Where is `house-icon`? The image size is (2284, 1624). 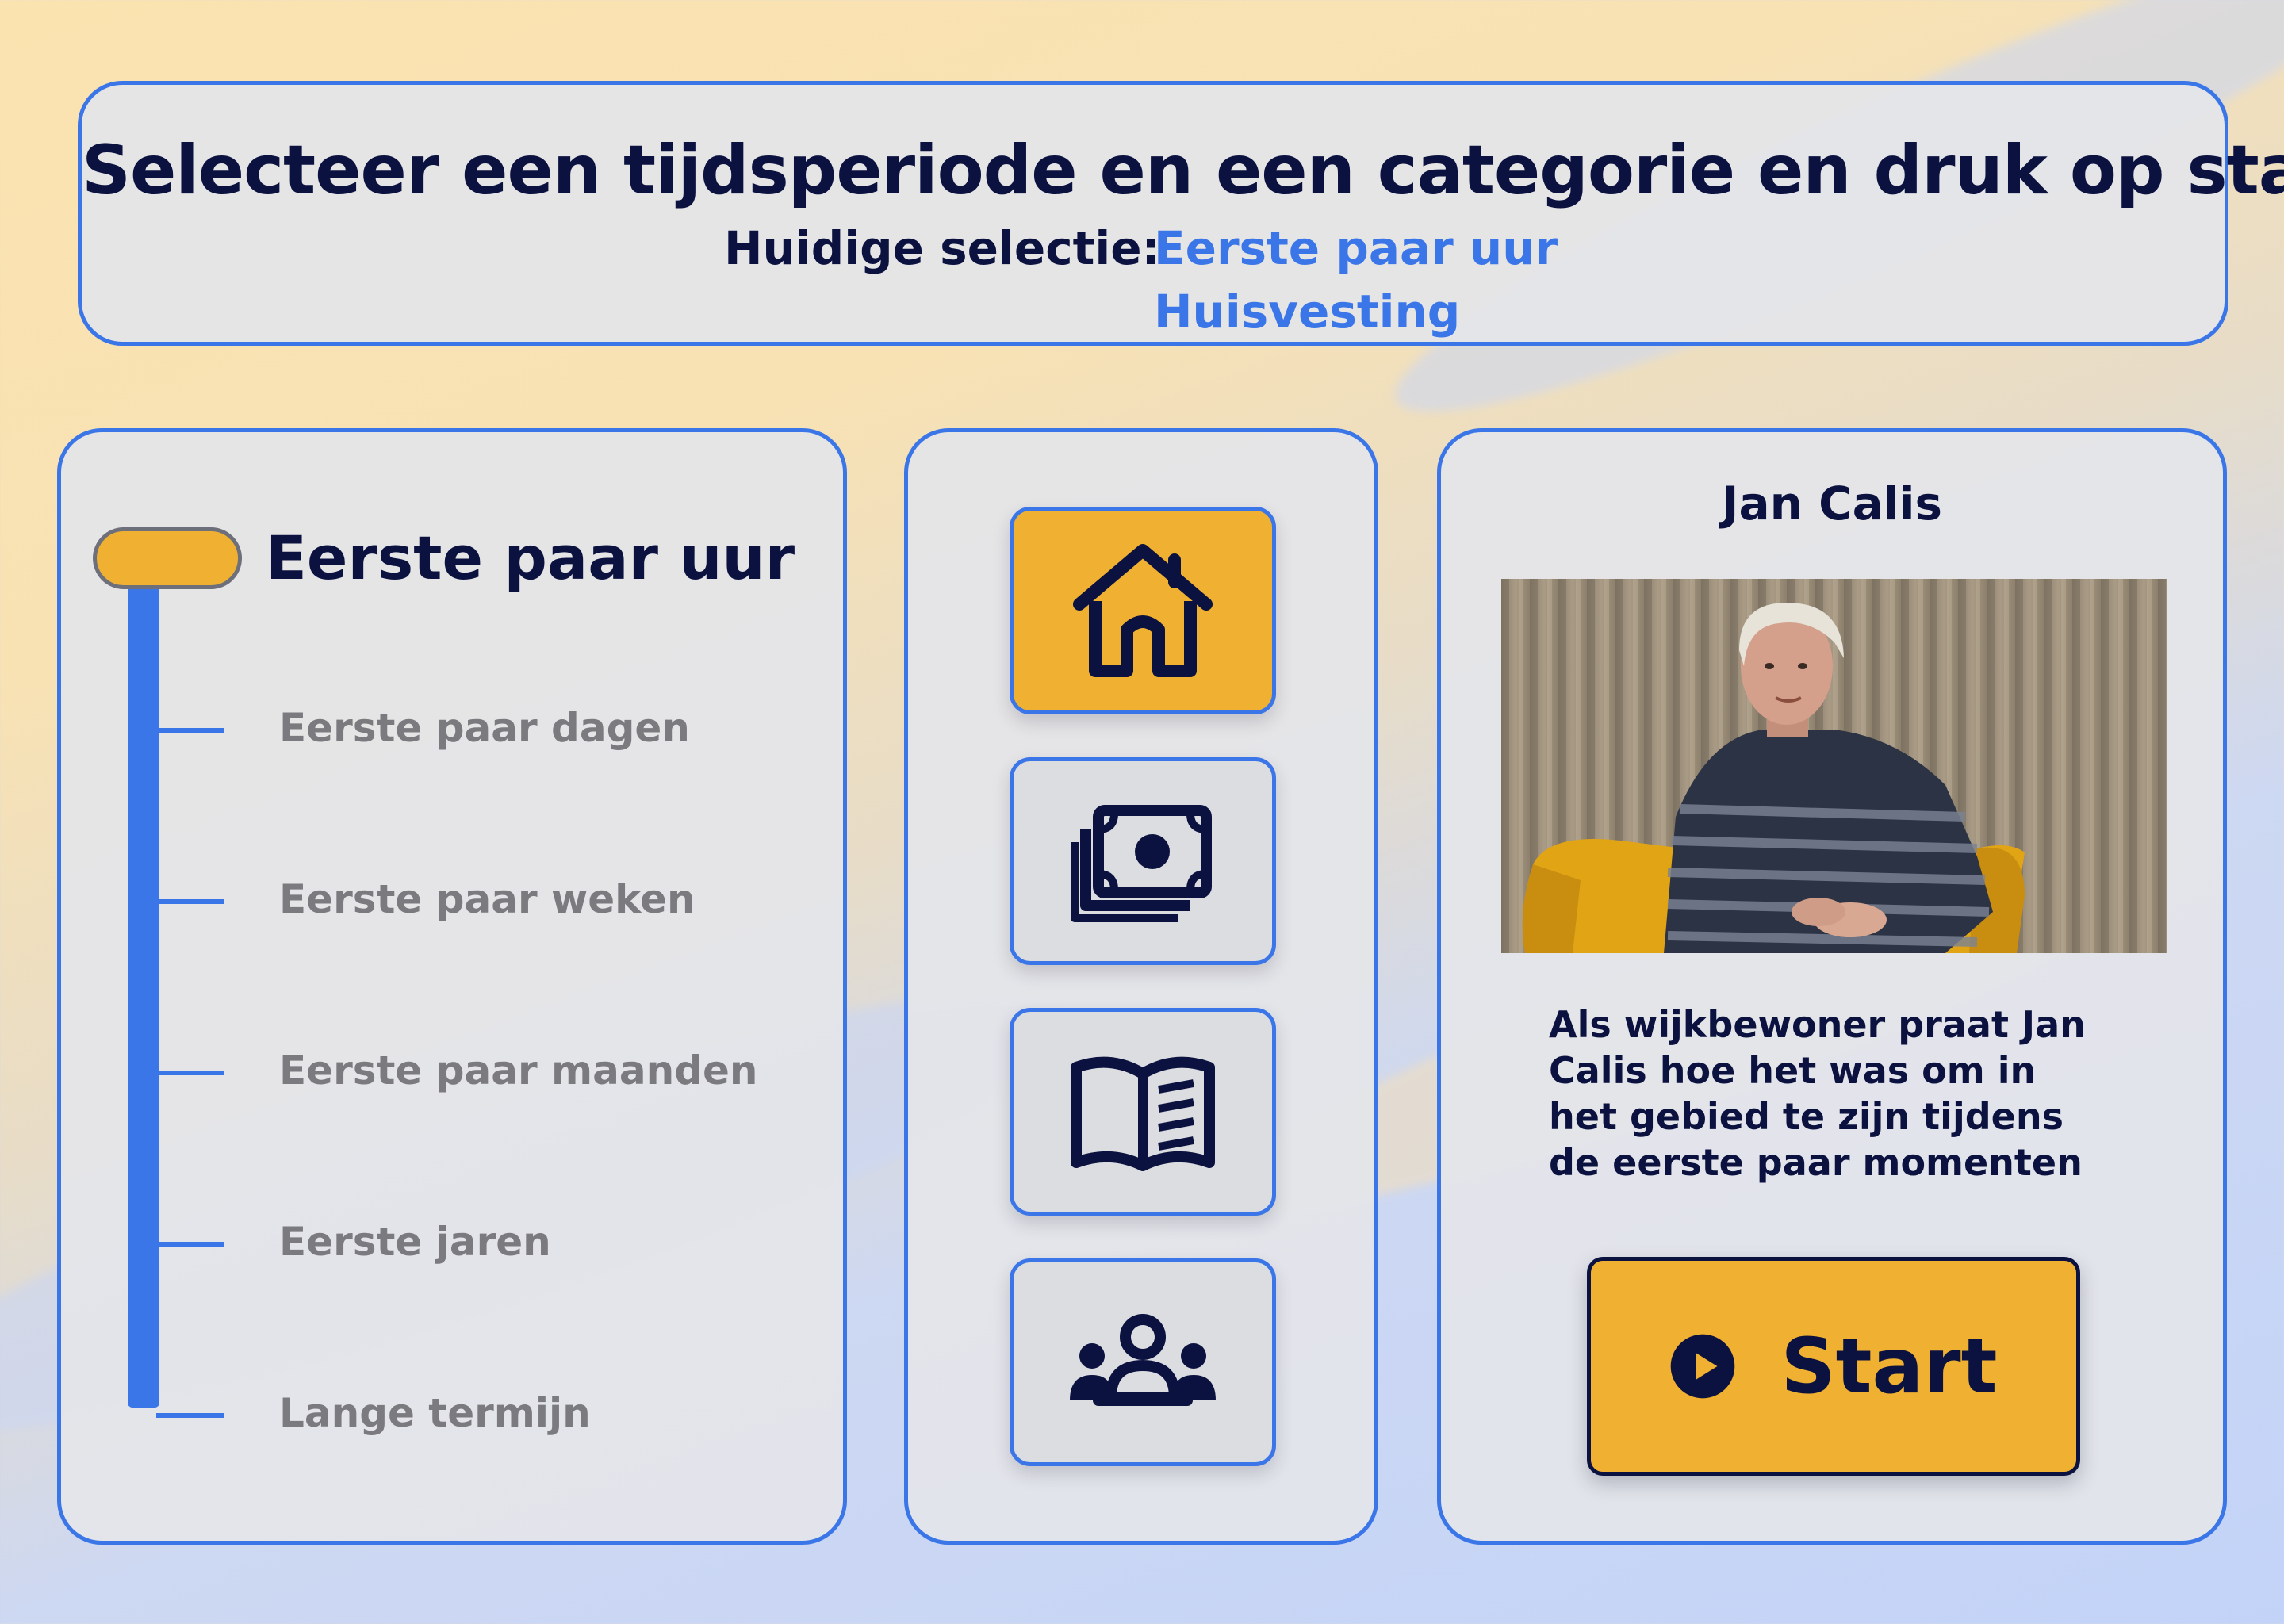 house-icon is located at coordinates (1143, 610).